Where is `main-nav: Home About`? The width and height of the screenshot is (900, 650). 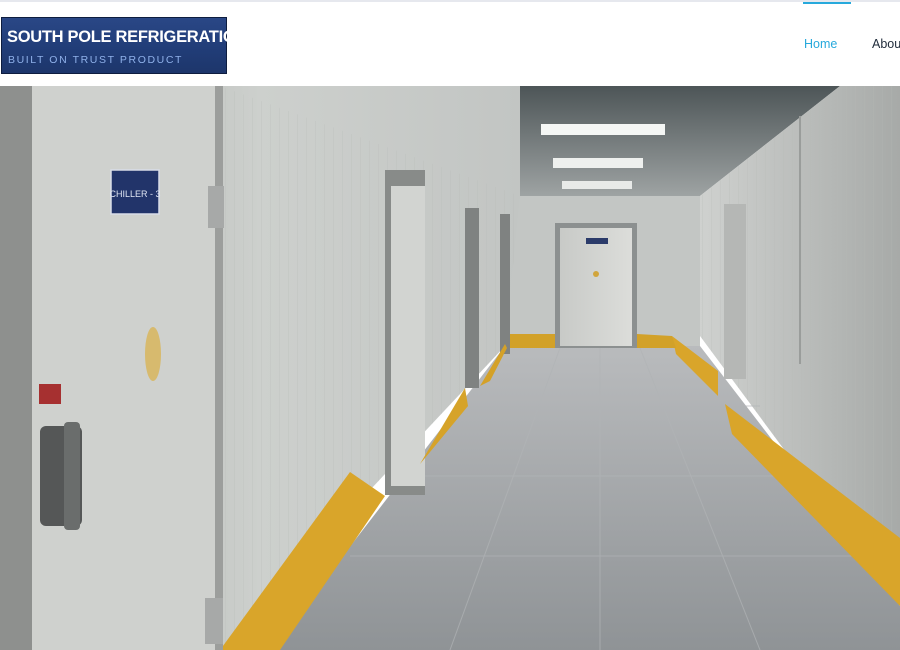 main-nav: Home About is located at coordinates (450, 44).